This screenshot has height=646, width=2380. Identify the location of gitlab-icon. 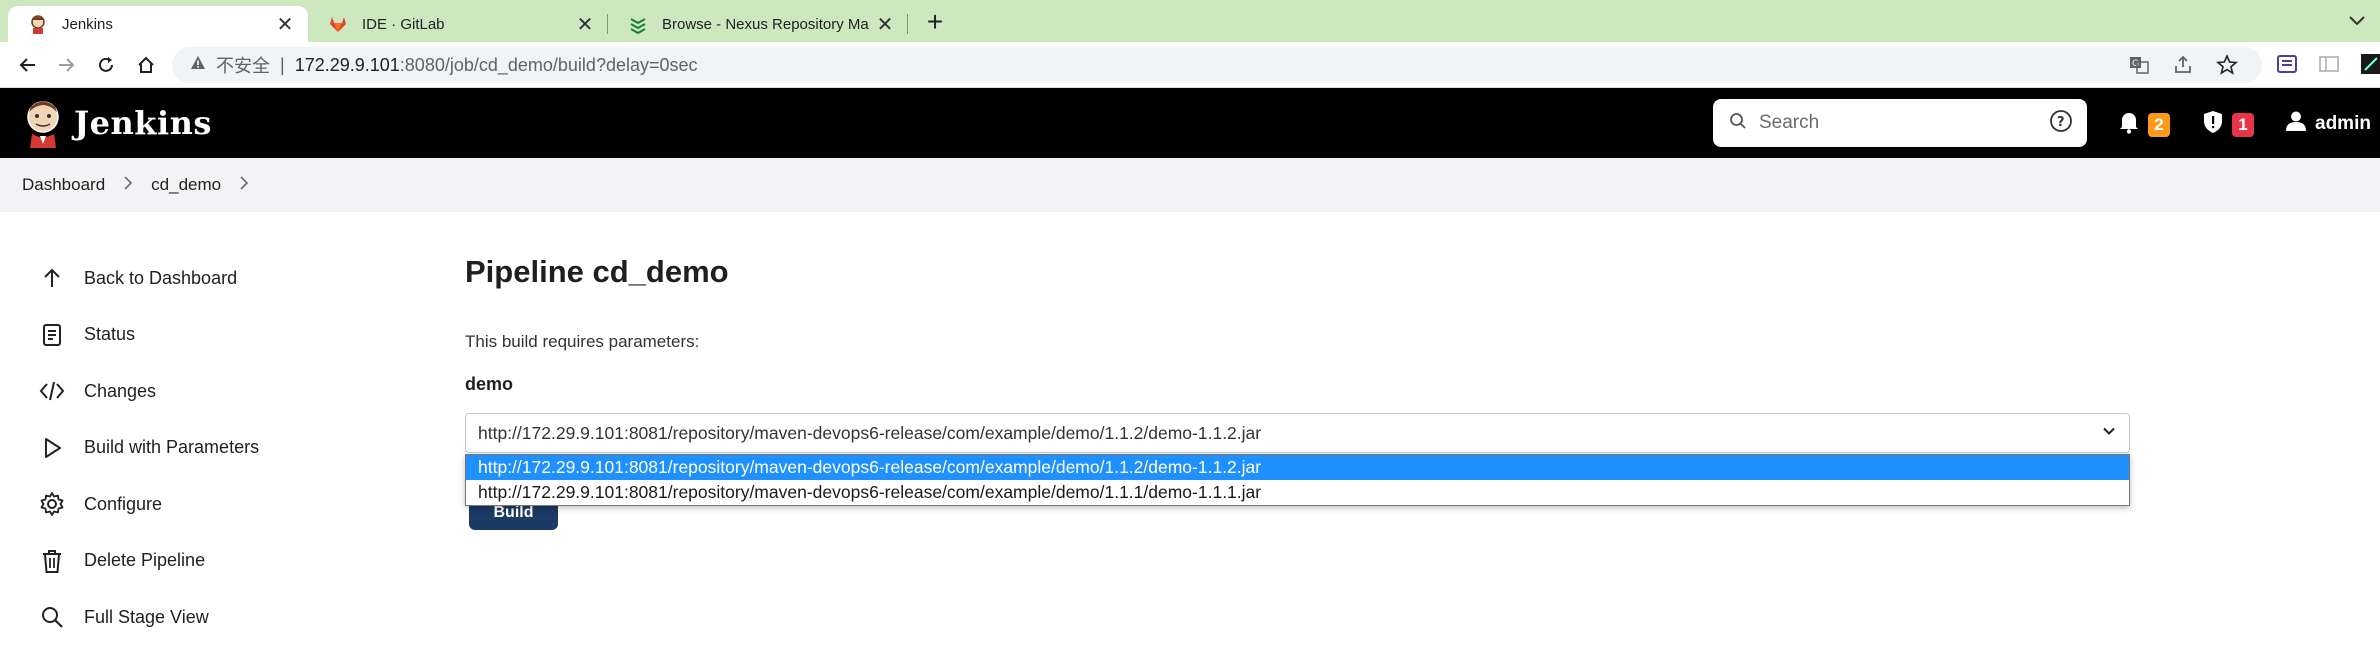
(338, 24).